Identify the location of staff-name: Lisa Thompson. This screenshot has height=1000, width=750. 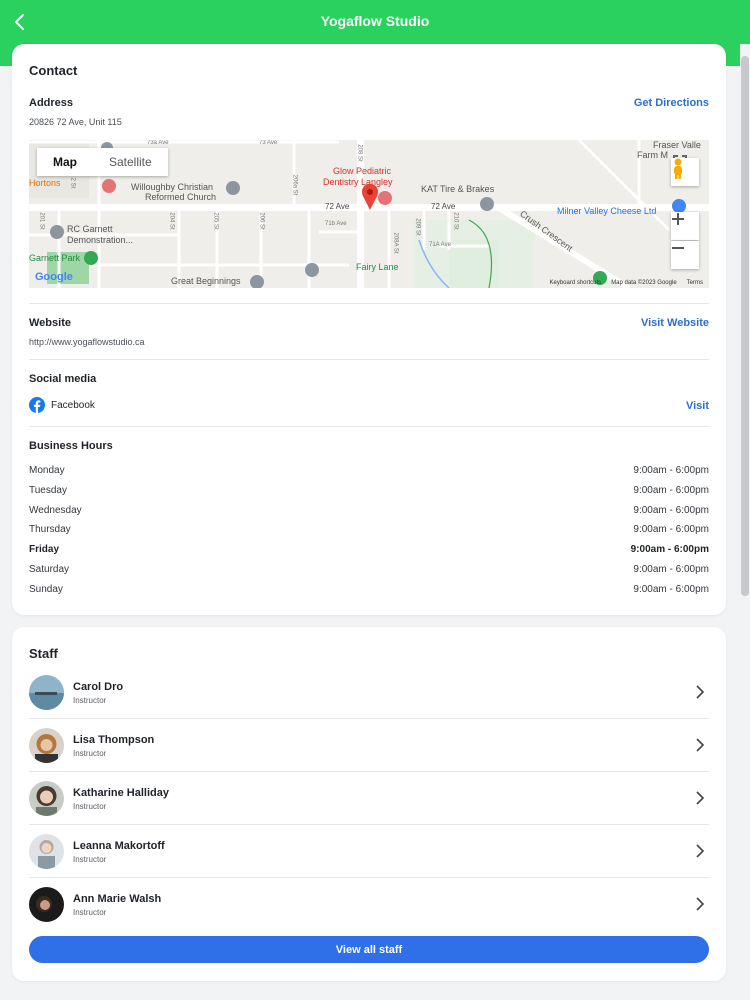
(114, 740).